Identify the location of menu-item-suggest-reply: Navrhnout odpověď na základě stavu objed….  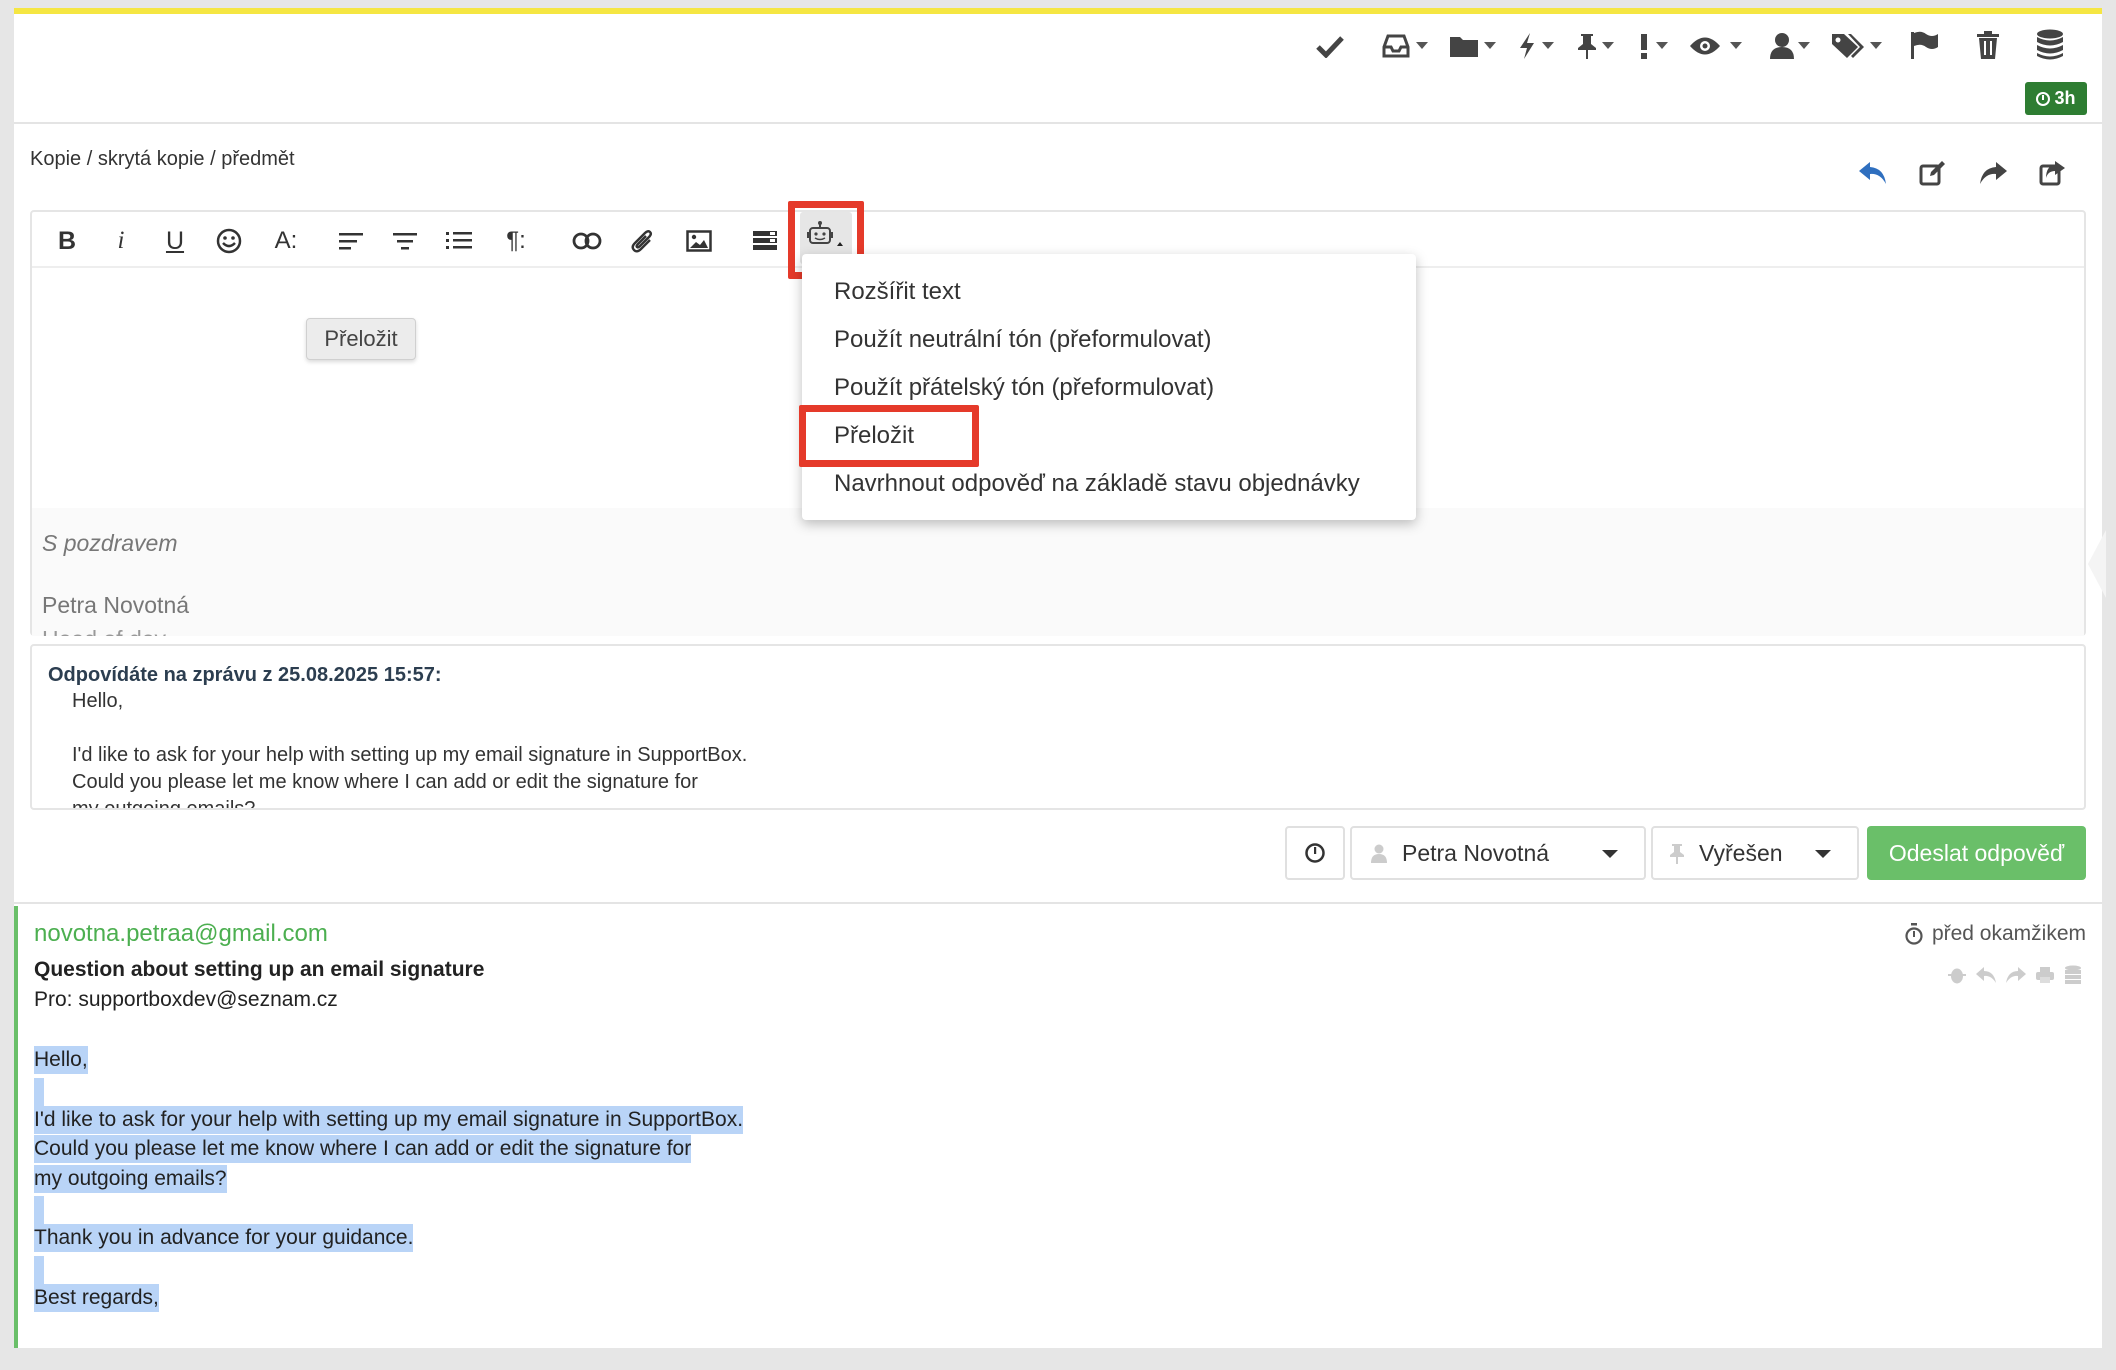
(1097, 484).